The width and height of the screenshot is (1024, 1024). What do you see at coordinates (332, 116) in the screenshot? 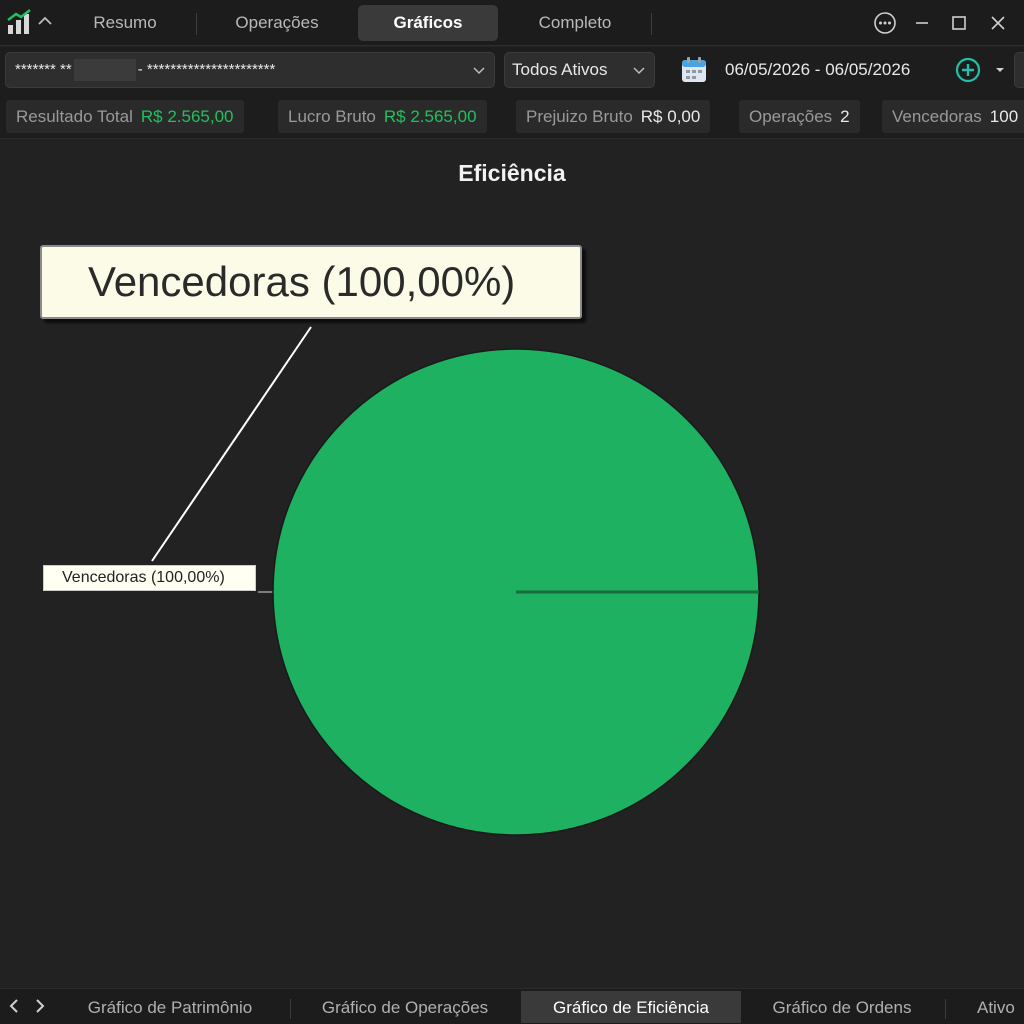
I see `stat-label: Lucro Bruto` at bounding box center [332, 116].